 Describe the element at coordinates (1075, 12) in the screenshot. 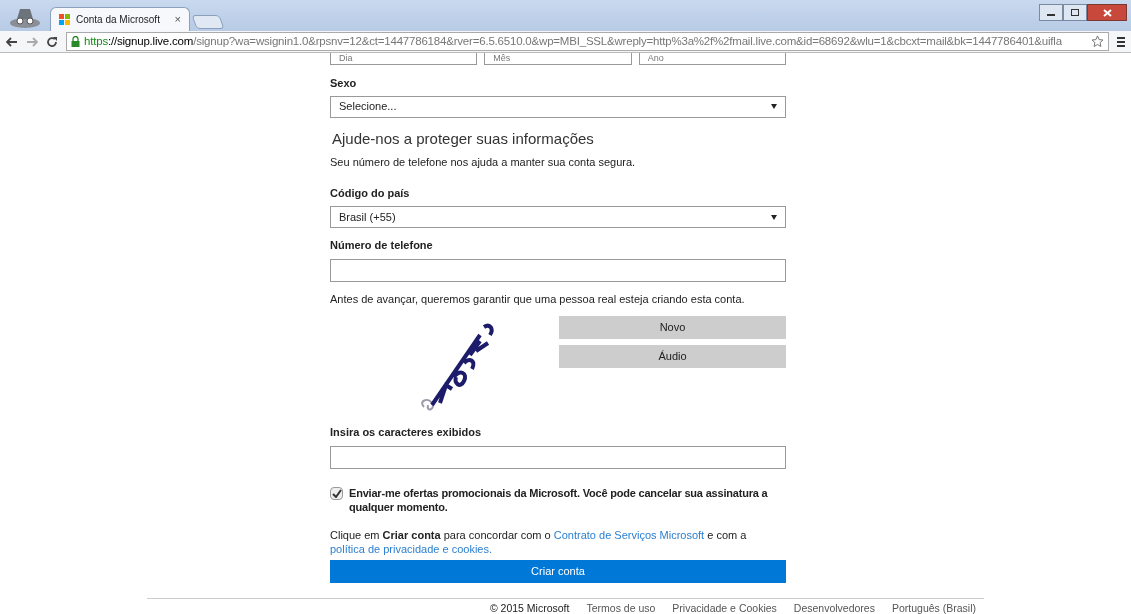

I see `maximize-button` at that location.